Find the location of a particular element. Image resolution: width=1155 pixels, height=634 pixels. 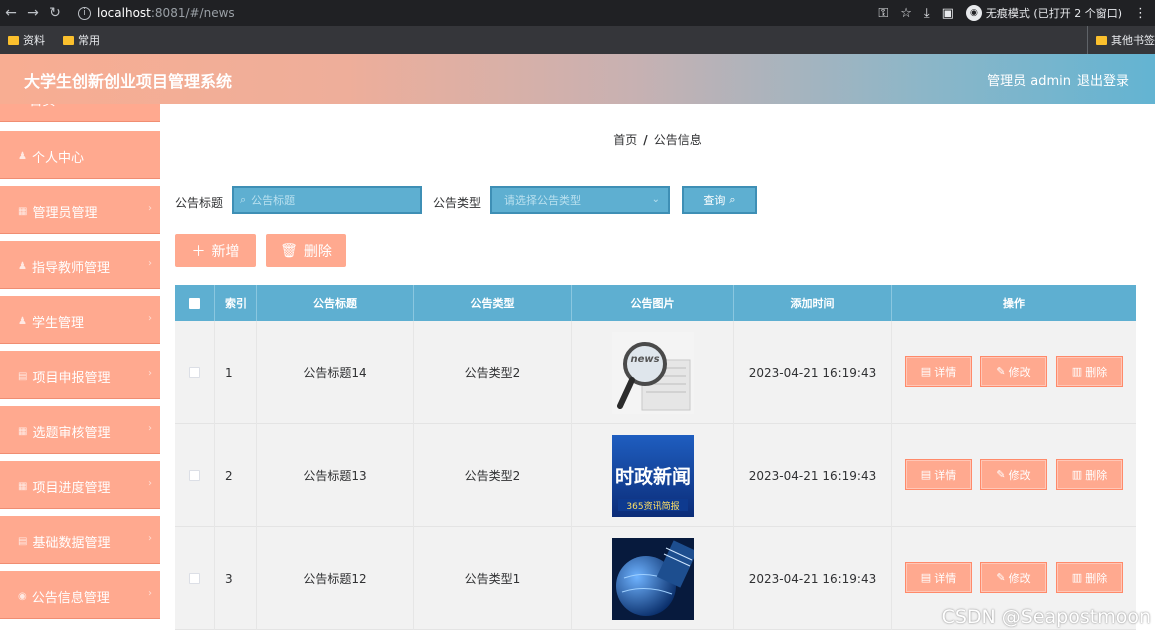

download-icon: ⤓ is located at coordinates (927, 13).